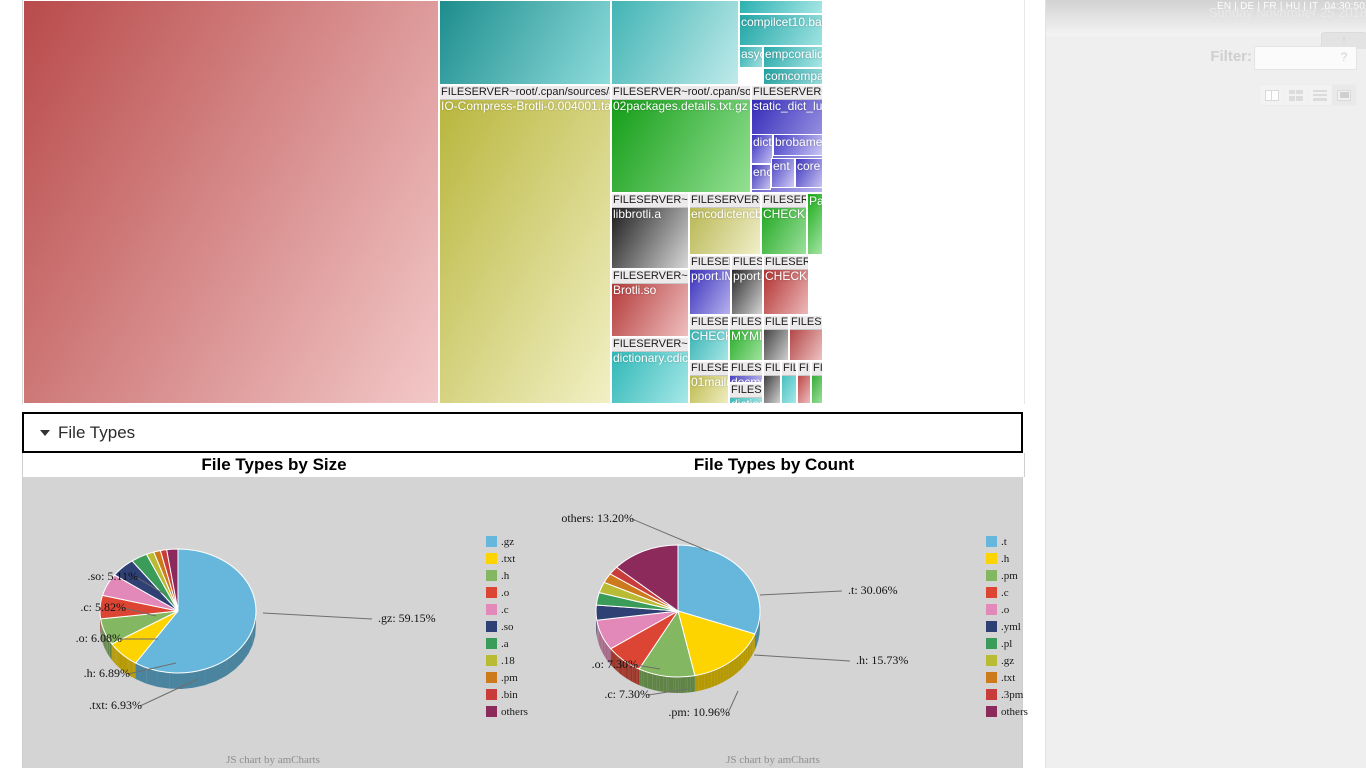 The height and width of the screenshot is (768, 1366). What do you see at coordinates (787, 93) in the screenshot?
I see `treemap-cell-path: FILESERVER~r` at bounding box center [787, 93].